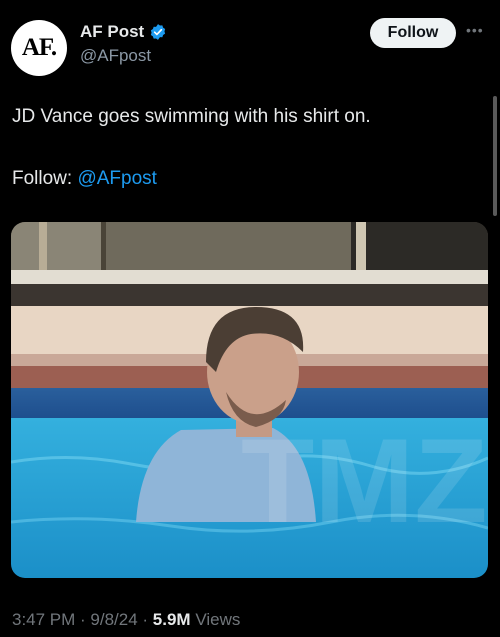 This screenshot has width=500, height=637. I want to click on more-options-icon: •••, so click(475, 30).